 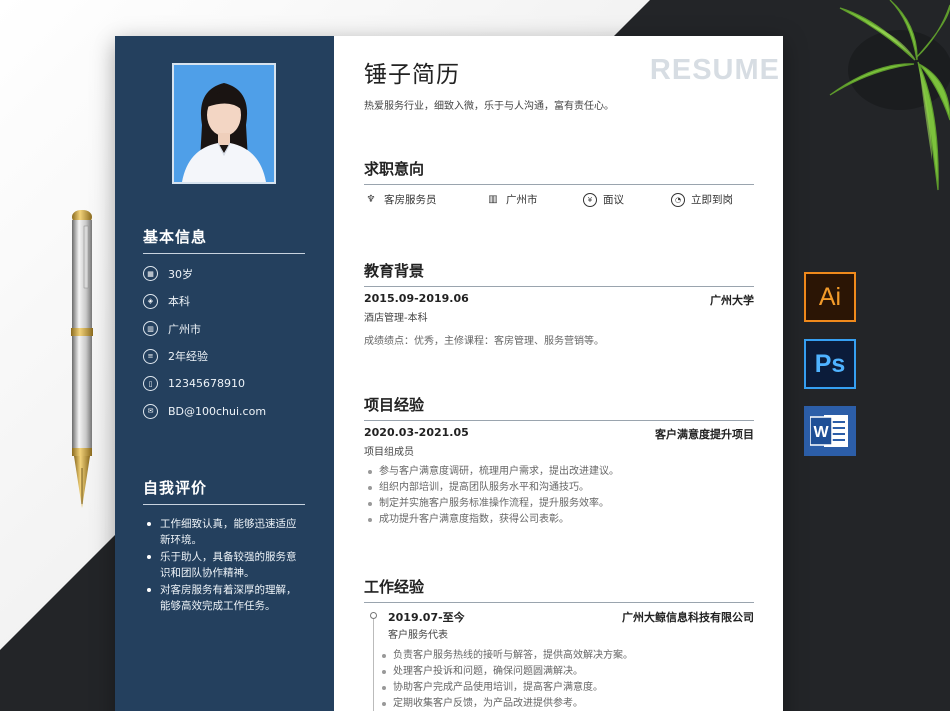 What do you see at coordinates (491, 488) in the screenshot?
I see `project-bullet: 组织内部培训，提高团队服务水平和沟通技巧。` at bounding box center [491, 488].